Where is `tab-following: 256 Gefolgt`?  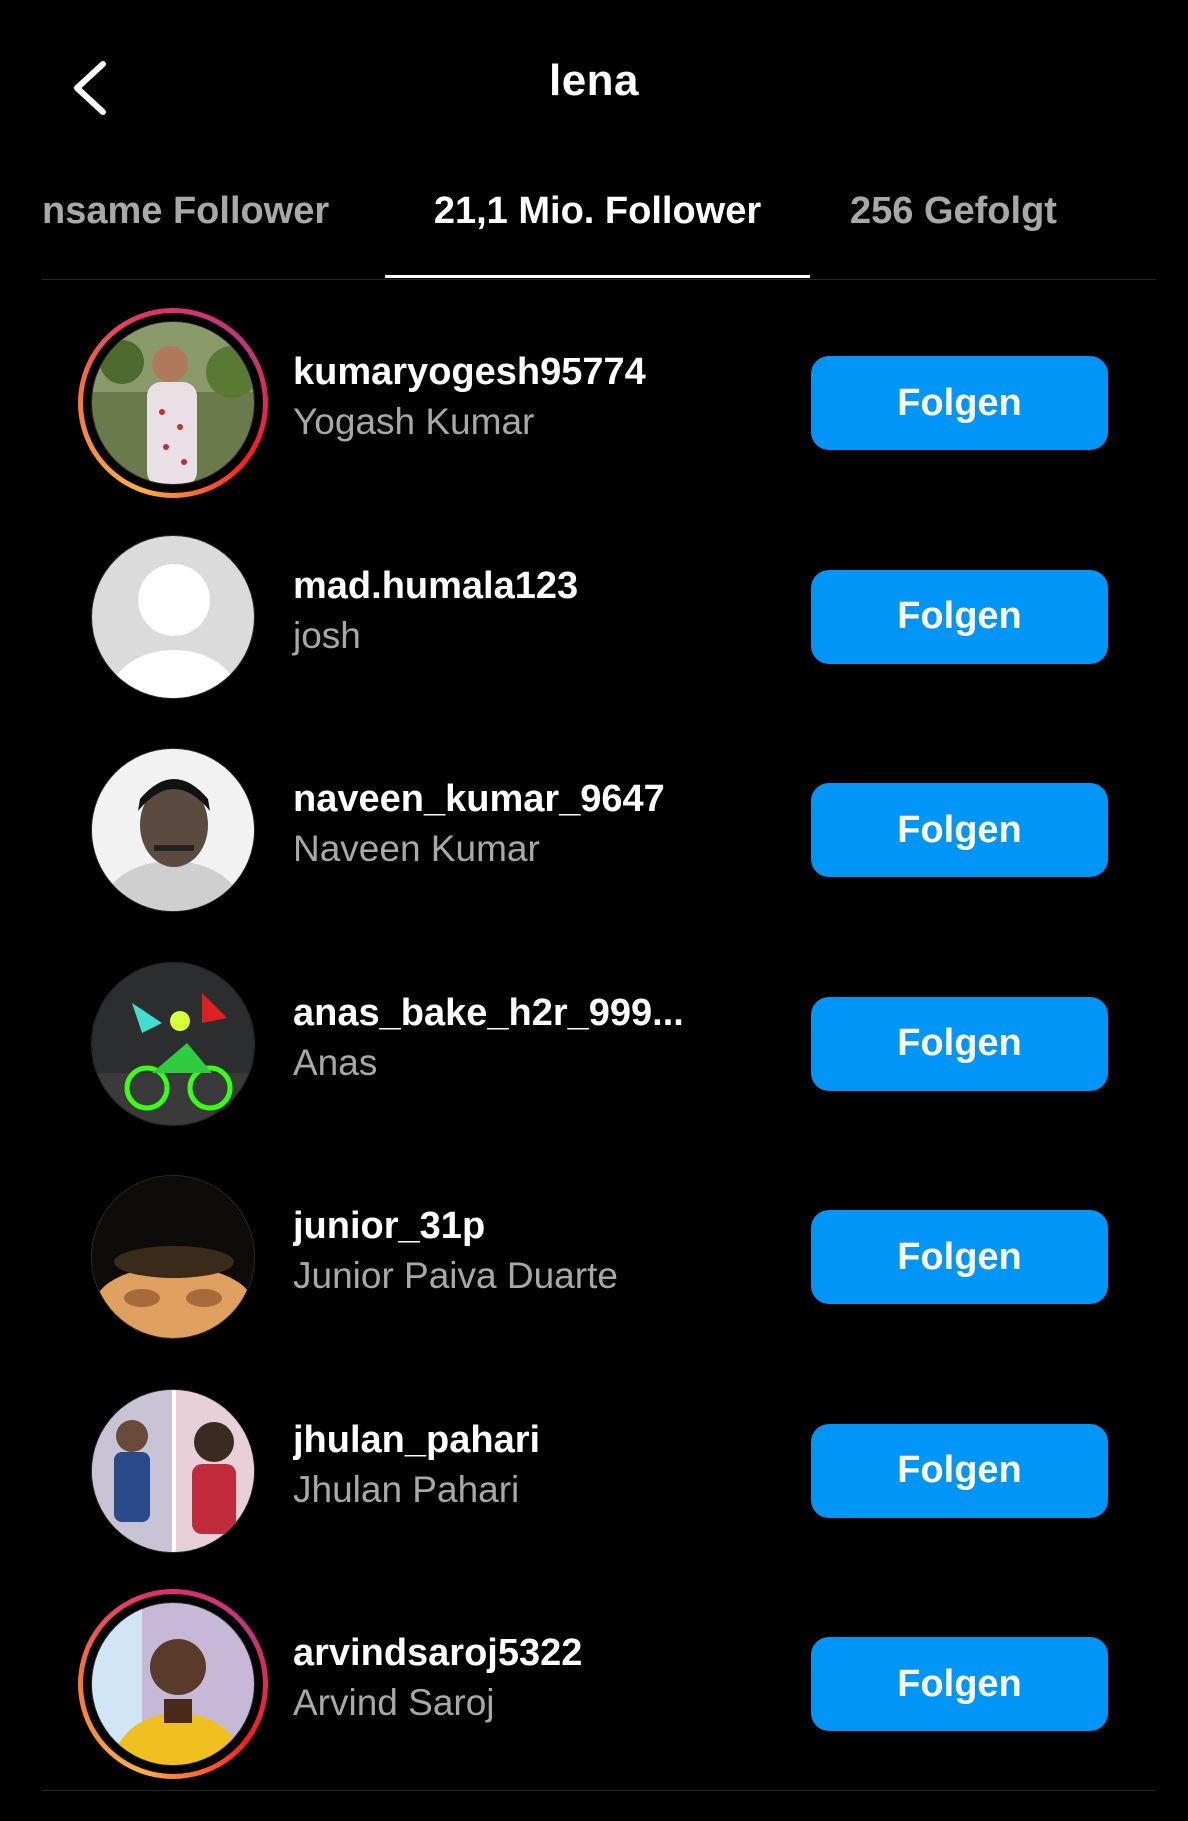
tab-following: 256 Gefolgt is located at coordinates (953, 234).